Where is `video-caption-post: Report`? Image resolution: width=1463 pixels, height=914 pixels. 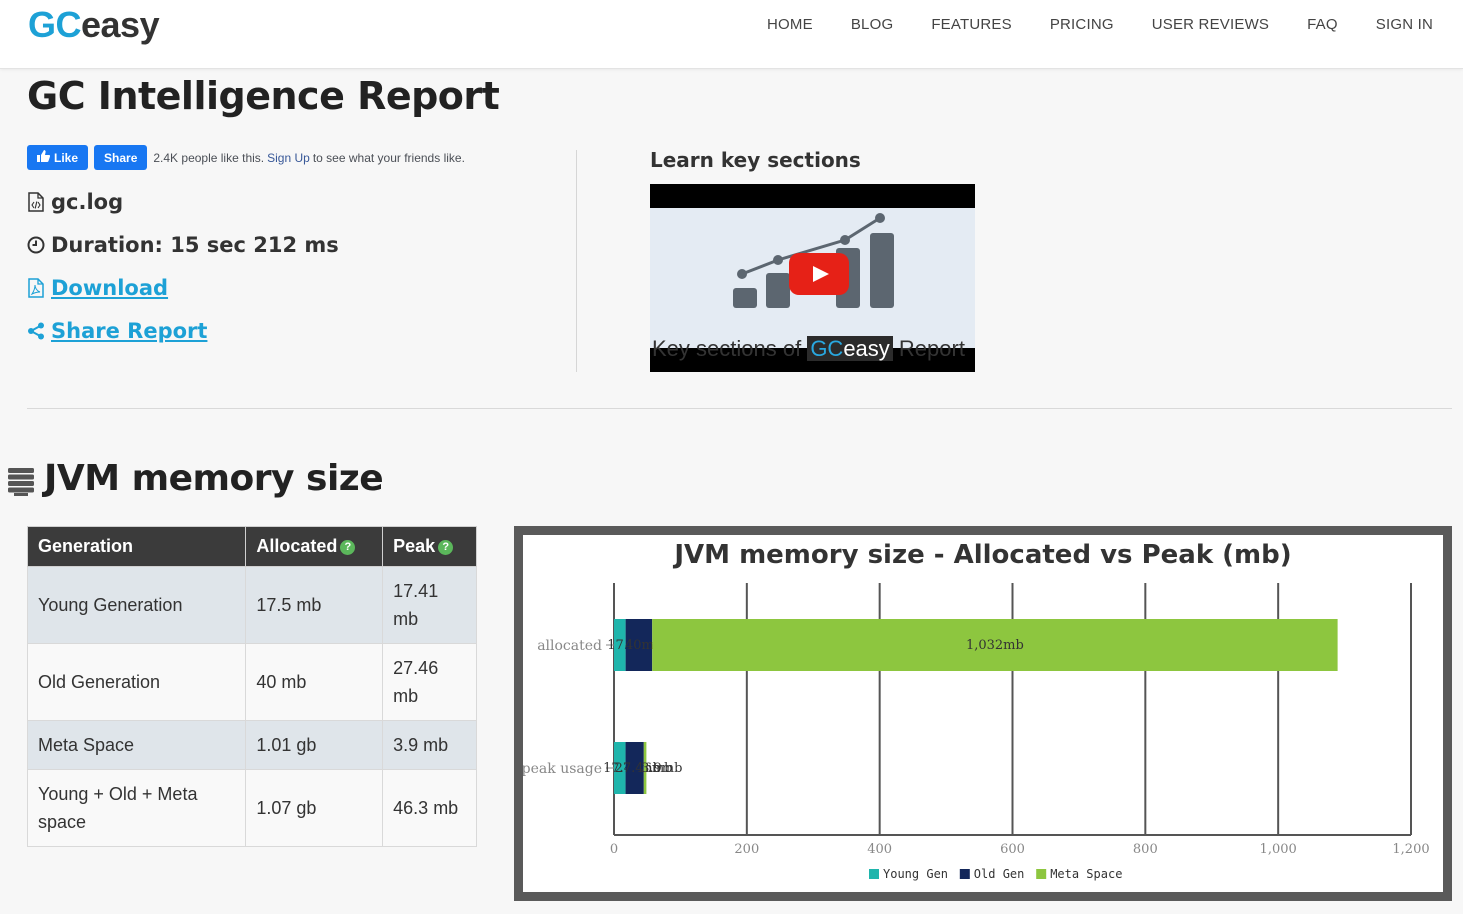
video-caption-post: Report is located at coordinates (931, 348).